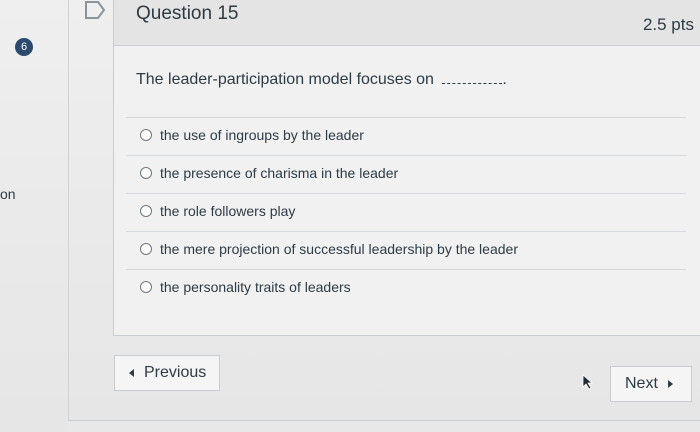 This screenshot has width=700, height=432. What do you see at coordinates (24, 47) in the screenshot?
I see `question-number-badge: 6` at bounding box center [24, 47].